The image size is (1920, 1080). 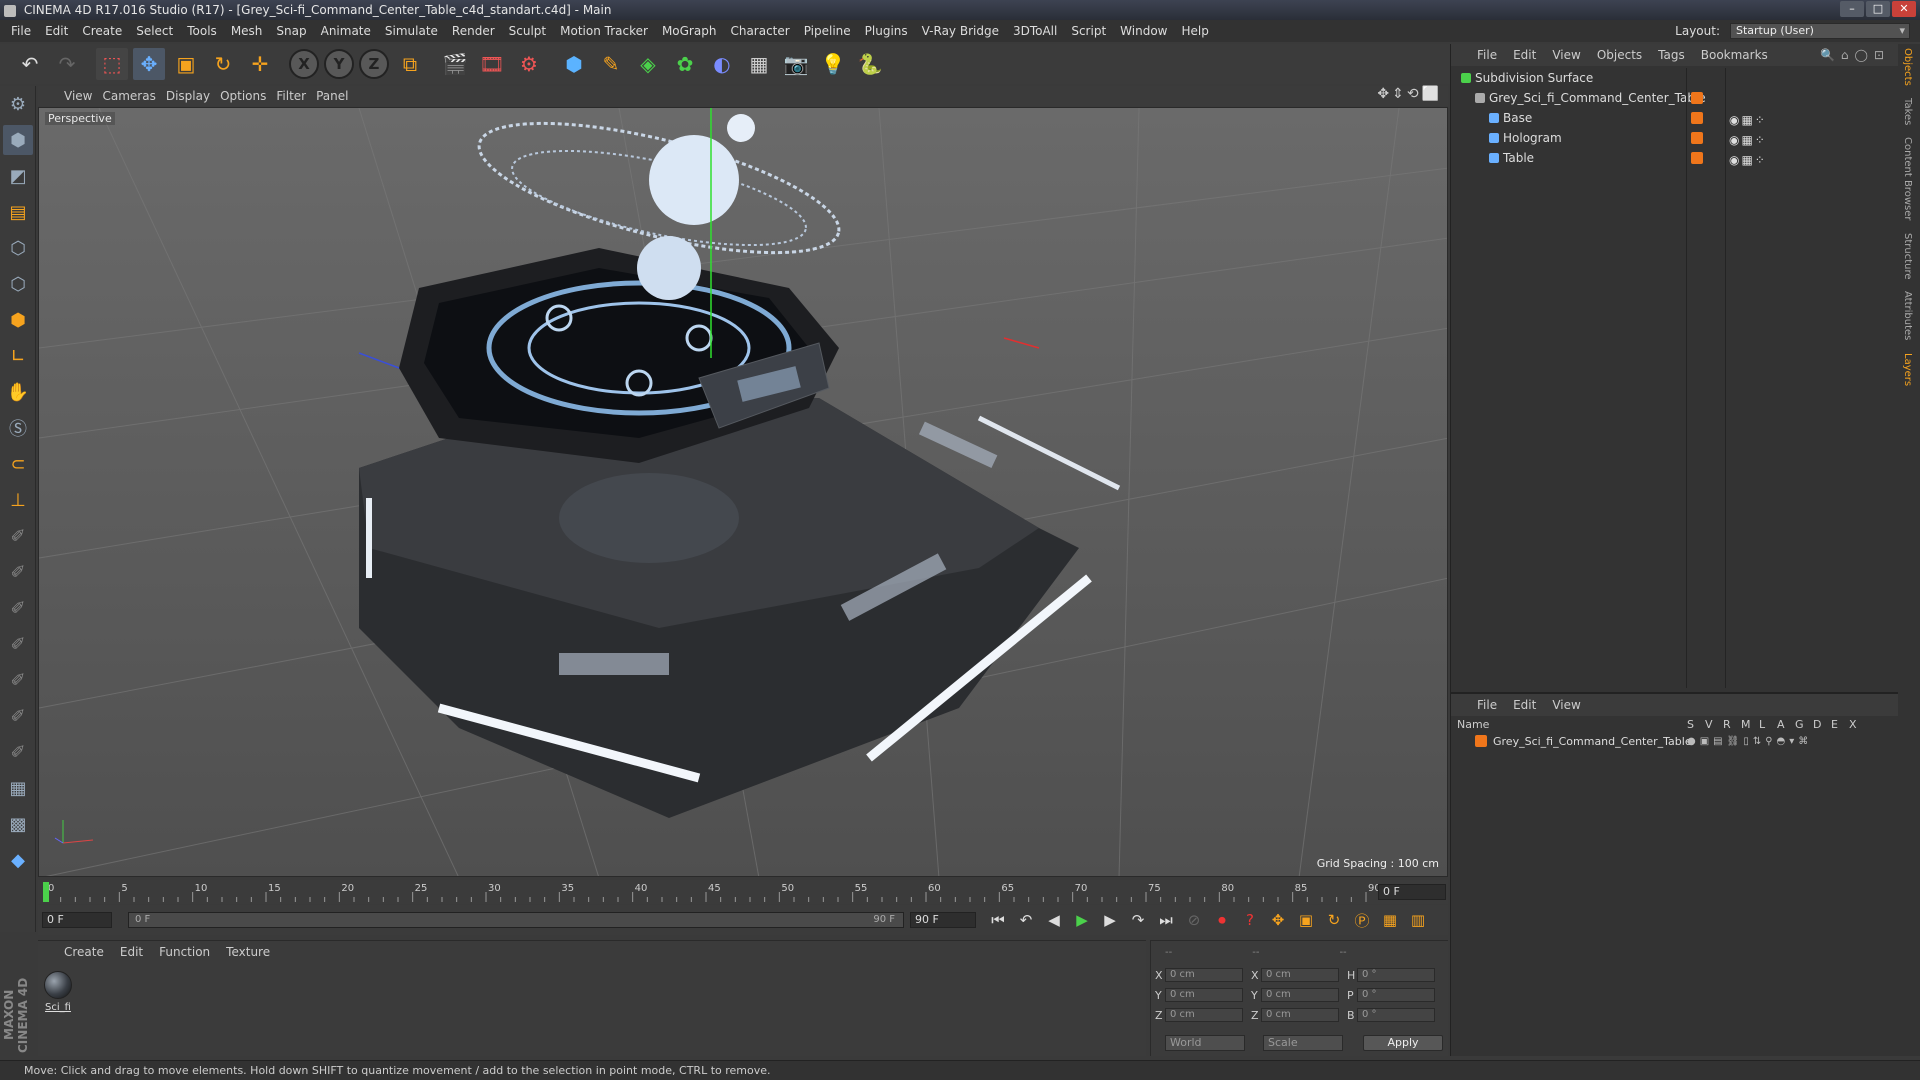 I want to click on scale-icon: ▣, so click(x=186, y=64).